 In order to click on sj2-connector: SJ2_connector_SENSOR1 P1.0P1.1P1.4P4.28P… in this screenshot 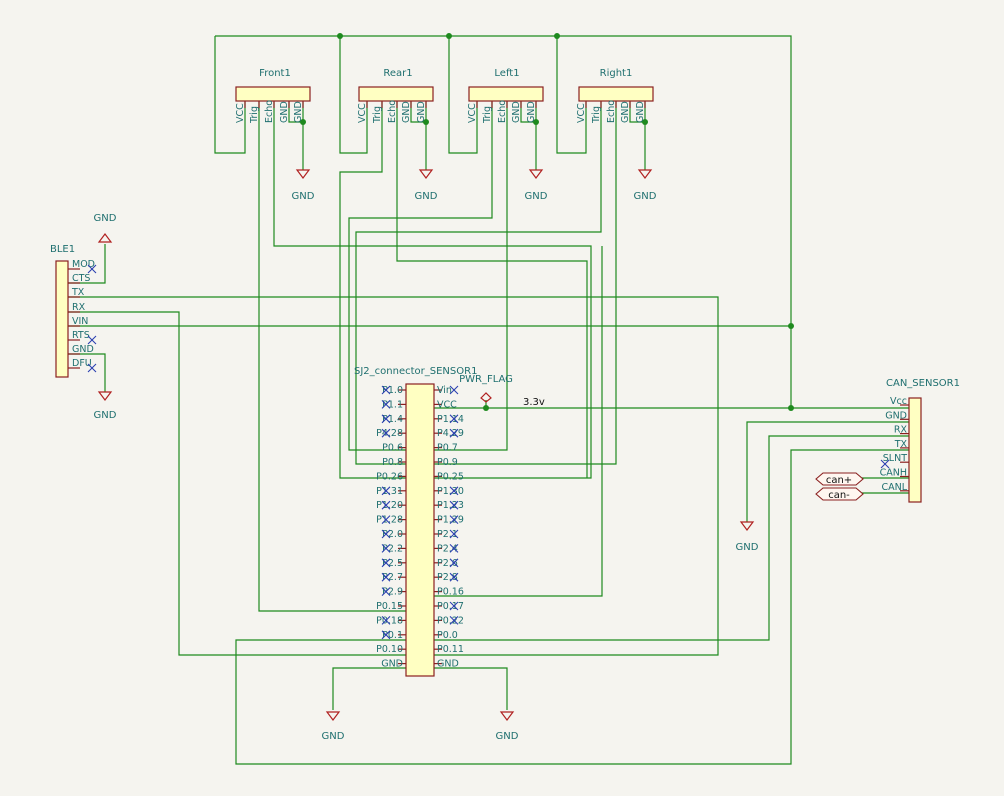, I will do `click(415, 521)`.